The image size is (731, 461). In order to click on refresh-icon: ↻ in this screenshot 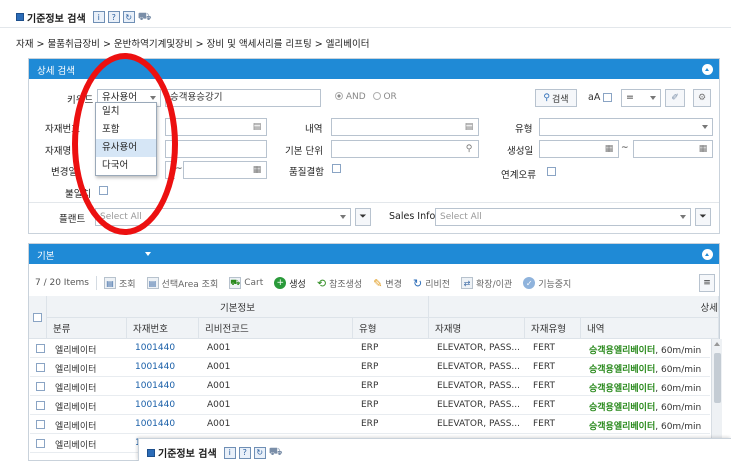, I will do `click(259, 452)`.